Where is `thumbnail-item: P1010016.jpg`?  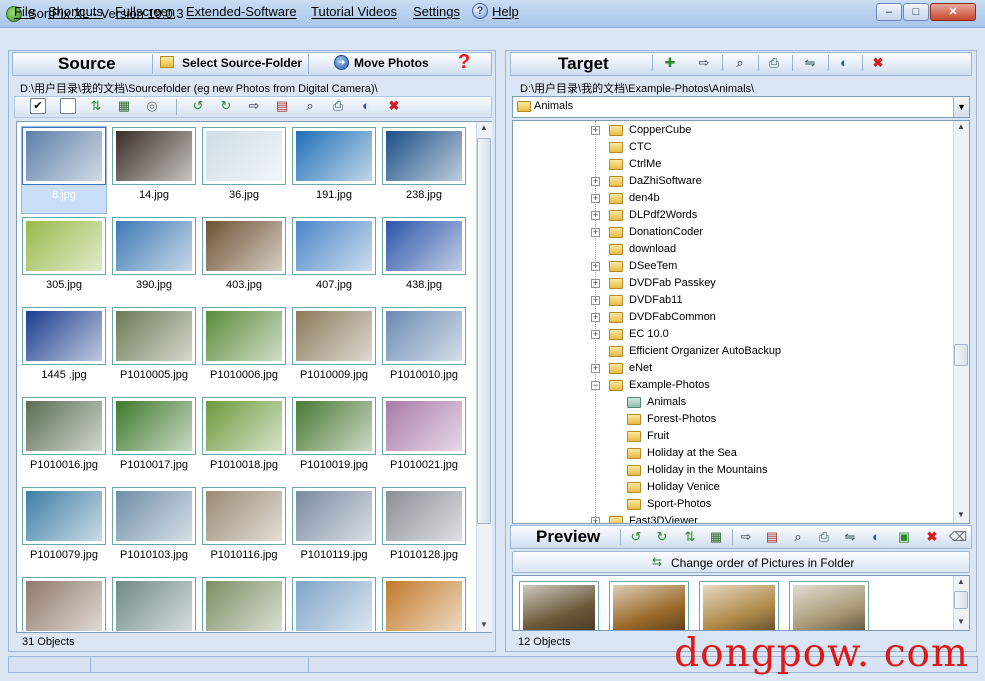 thumbnail-item: P1010016.jpg is located at coordinates (64, 440).